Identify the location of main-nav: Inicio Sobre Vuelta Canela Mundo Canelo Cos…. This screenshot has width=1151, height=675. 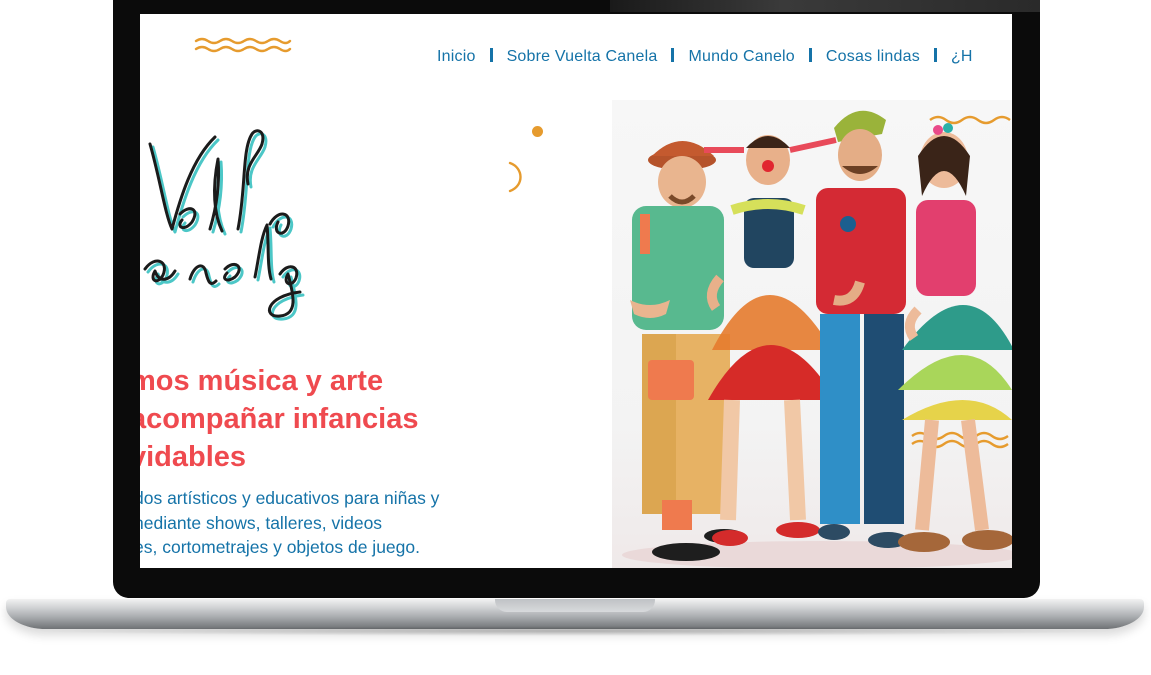
(705, 57).